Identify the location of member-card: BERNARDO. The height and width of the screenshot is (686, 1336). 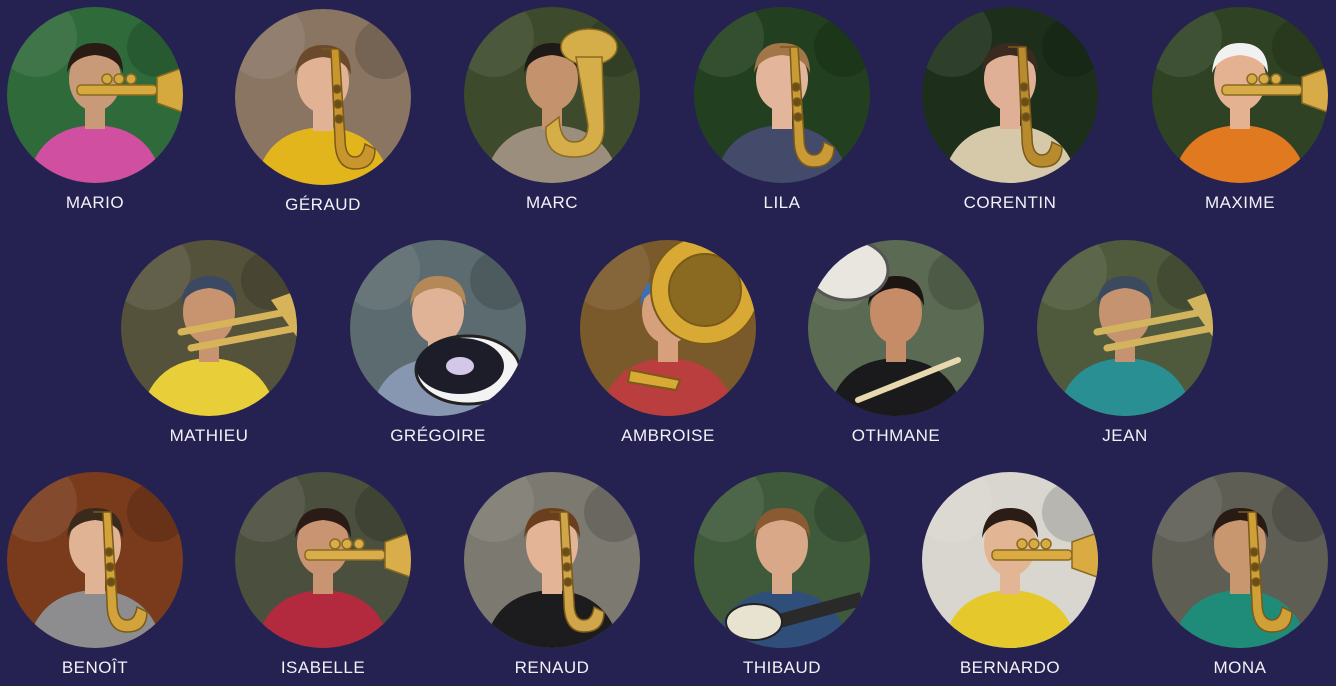
(1010, 575).